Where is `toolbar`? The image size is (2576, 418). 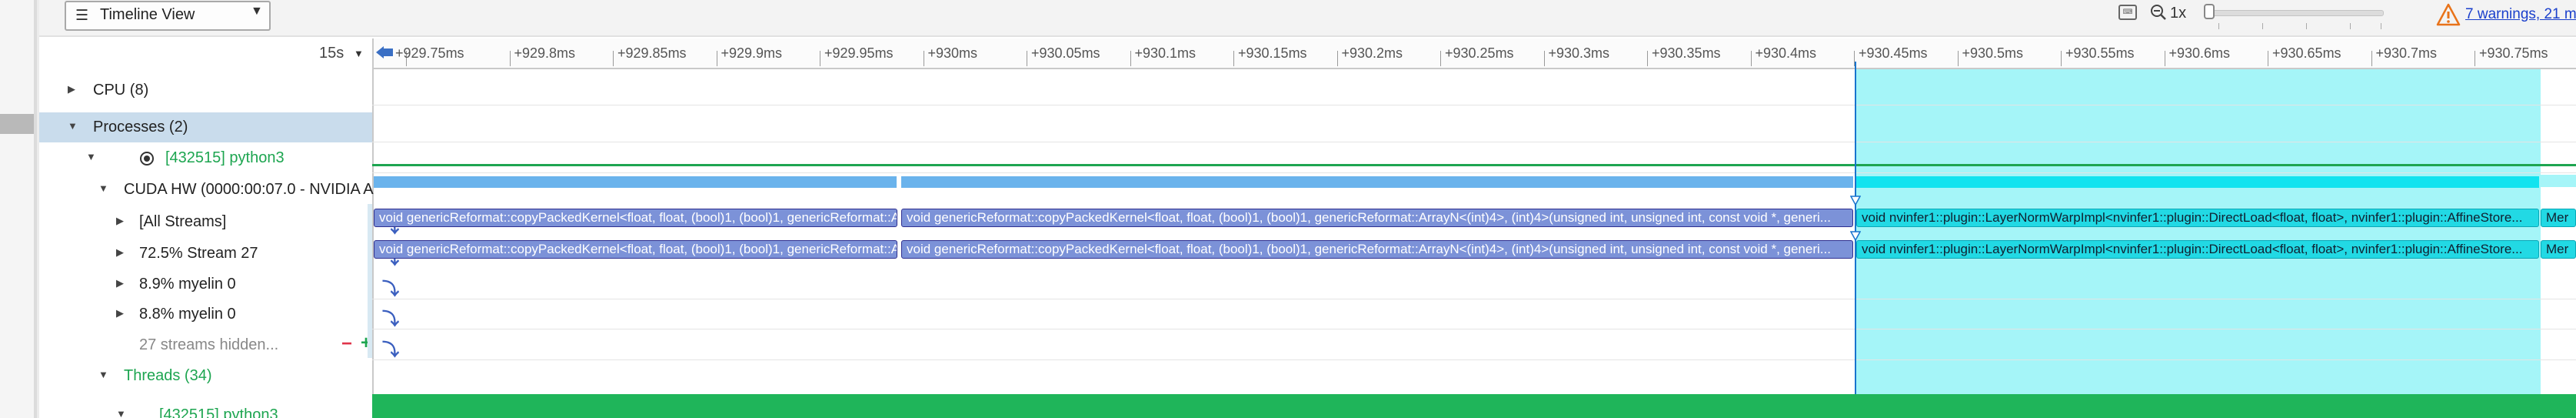 toolbar is located at coordinates (1307, 18).